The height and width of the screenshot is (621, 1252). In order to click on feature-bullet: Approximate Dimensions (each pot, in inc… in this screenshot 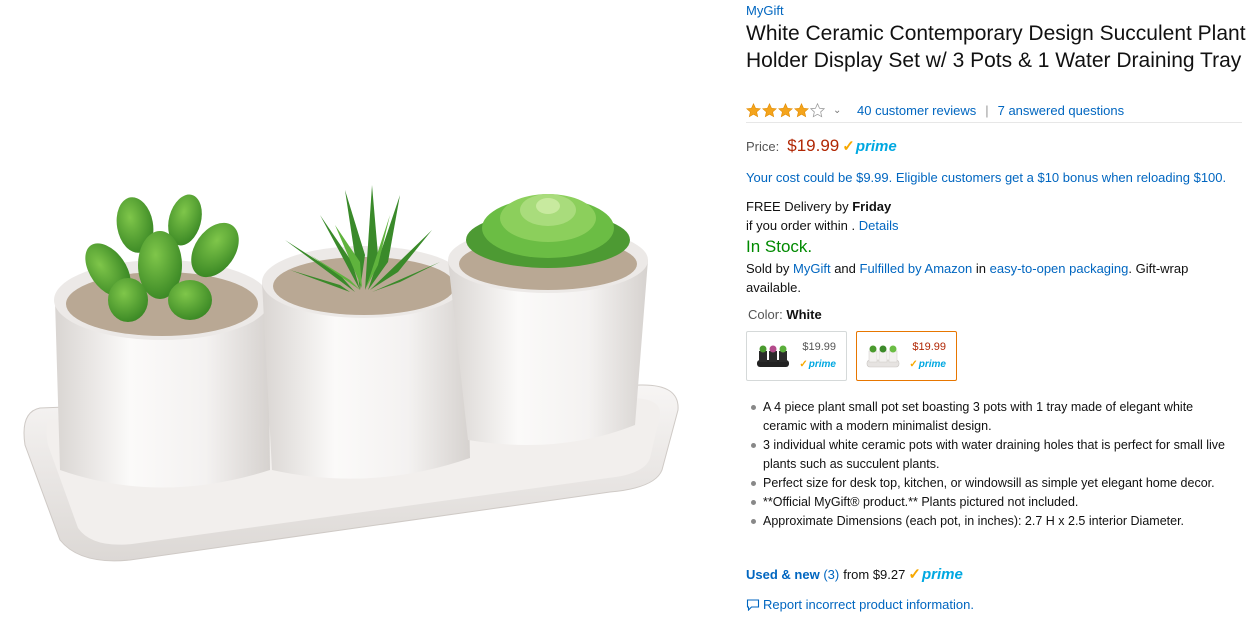, I will do `click(995, 521)`.